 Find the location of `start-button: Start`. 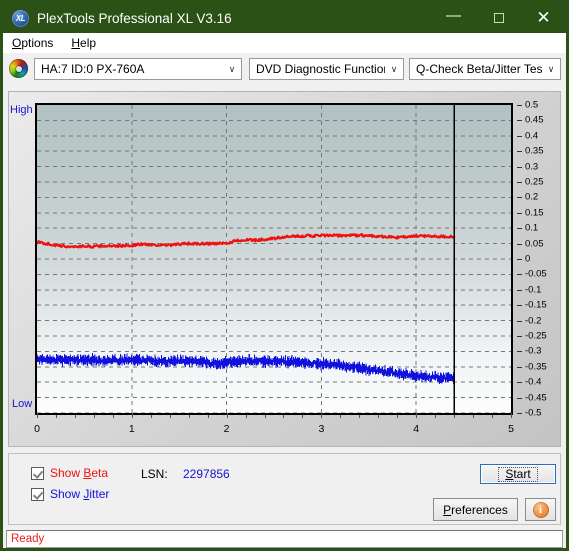

start-button: Start is located at coordinates (518, 474).